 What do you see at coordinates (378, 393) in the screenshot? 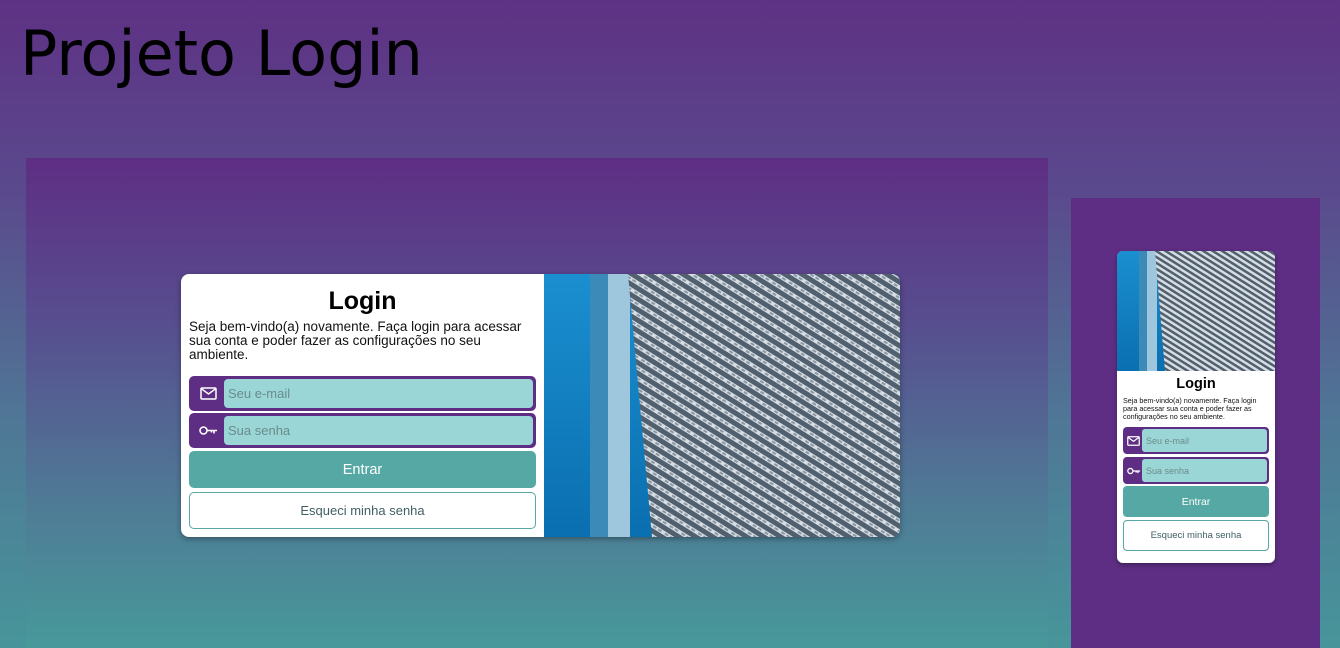
I see `email-input` at bounding box center [378, 393].